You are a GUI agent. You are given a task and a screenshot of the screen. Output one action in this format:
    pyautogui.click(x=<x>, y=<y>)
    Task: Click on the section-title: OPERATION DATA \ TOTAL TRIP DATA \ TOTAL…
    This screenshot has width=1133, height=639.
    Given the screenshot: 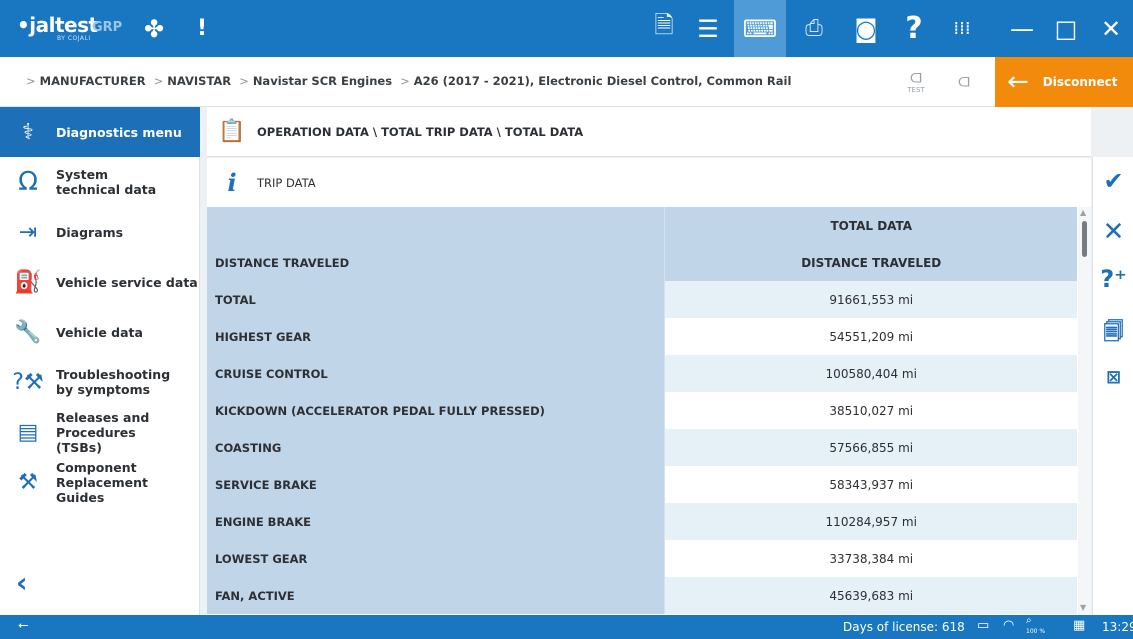 What is the action you would take?
    pyautogui.click(x=420, y=131)
    